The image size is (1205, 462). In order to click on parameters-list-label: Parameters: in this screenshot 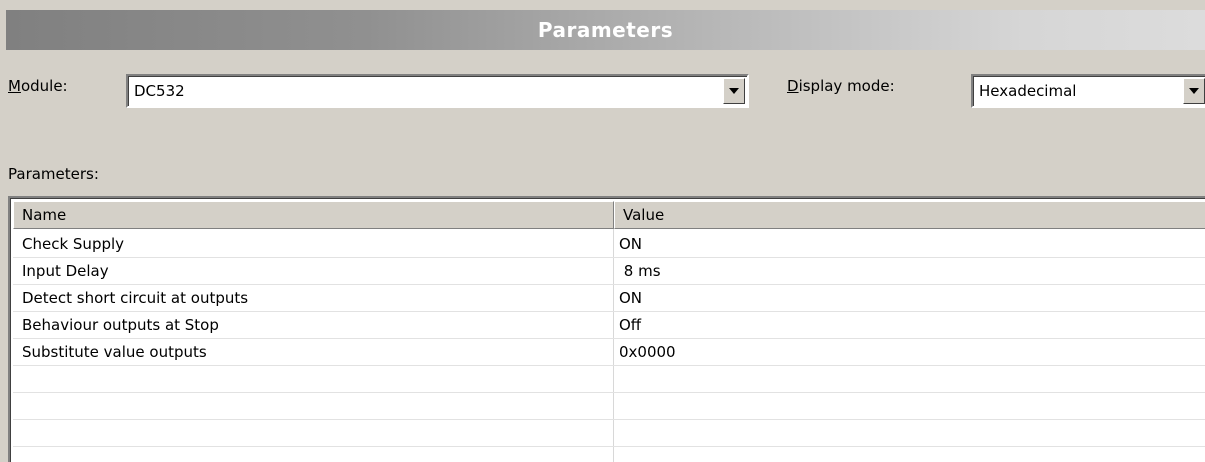, I will do `click(53, 174)`.